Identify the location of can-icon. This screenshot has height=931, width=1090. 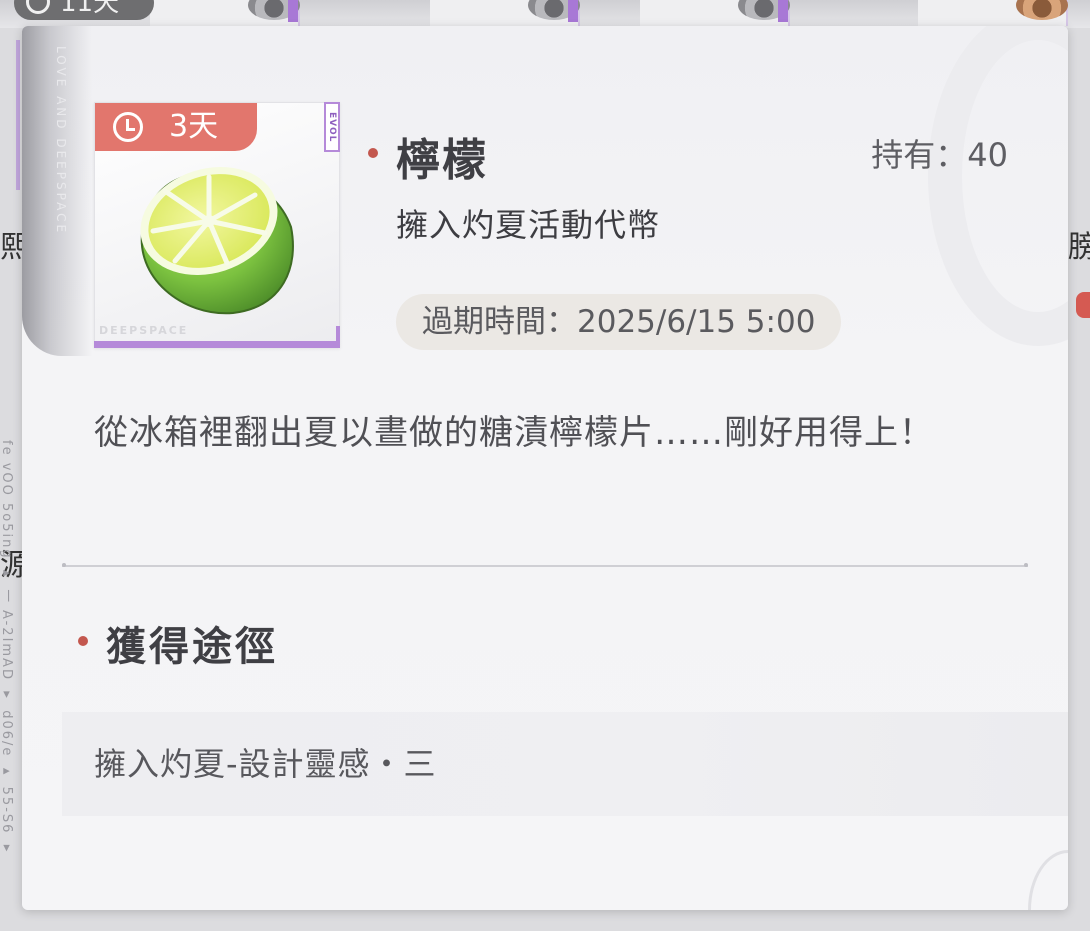
(1042, 10).